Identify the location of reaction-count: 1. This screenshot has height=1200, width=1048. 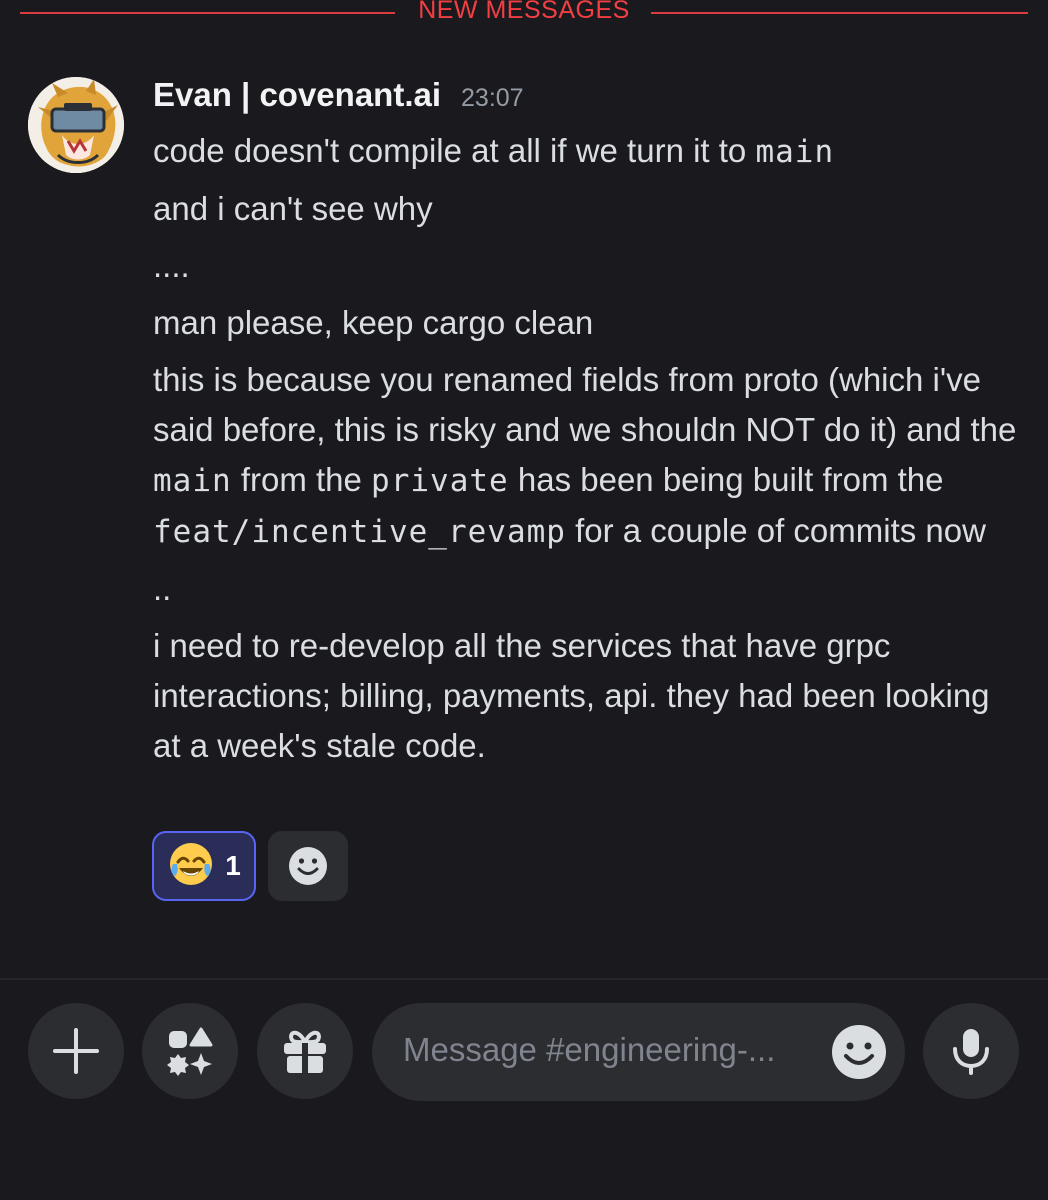
(233, 865).